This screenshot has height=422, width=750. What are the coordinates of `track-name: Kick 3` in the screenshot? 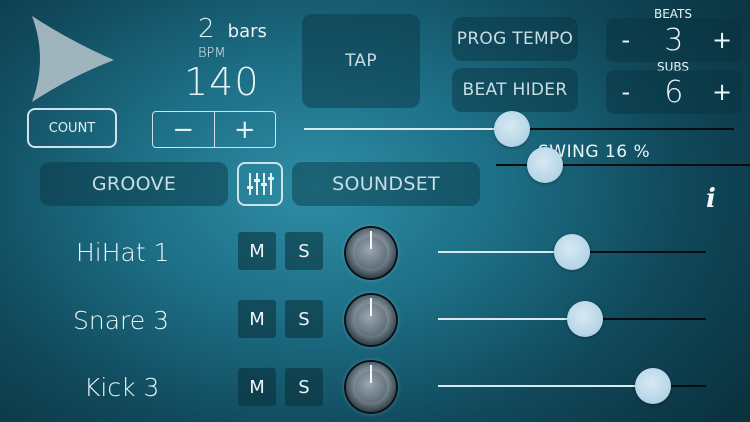 It's located at (122, 387).